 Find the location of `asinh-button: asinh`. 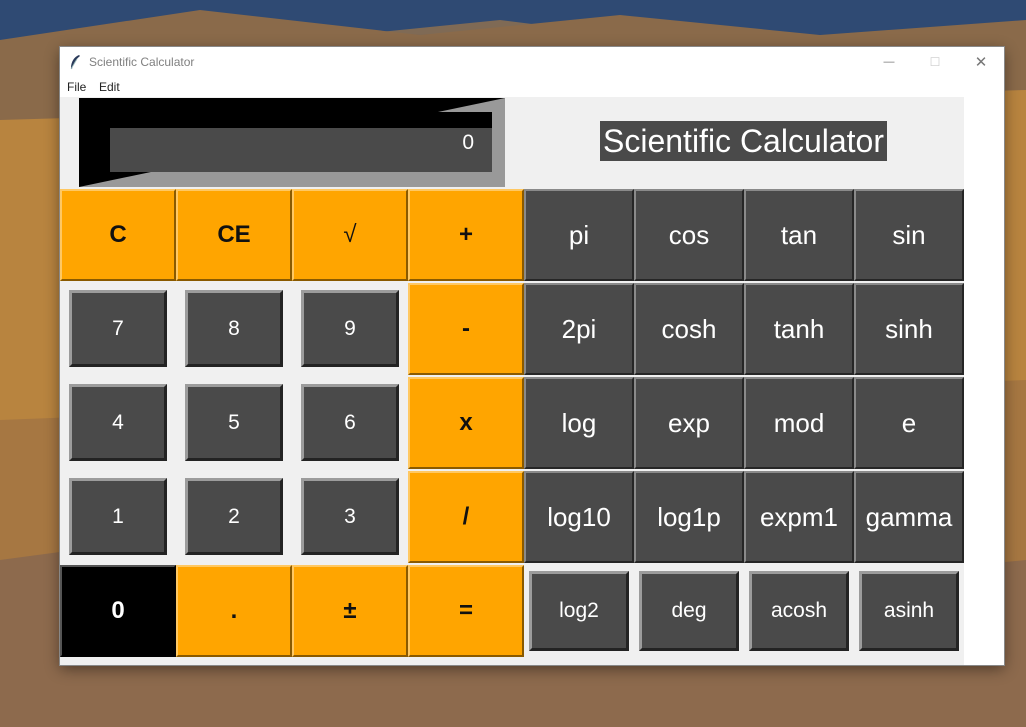

asinh-button: asinh is located at coordinates (909, 611).